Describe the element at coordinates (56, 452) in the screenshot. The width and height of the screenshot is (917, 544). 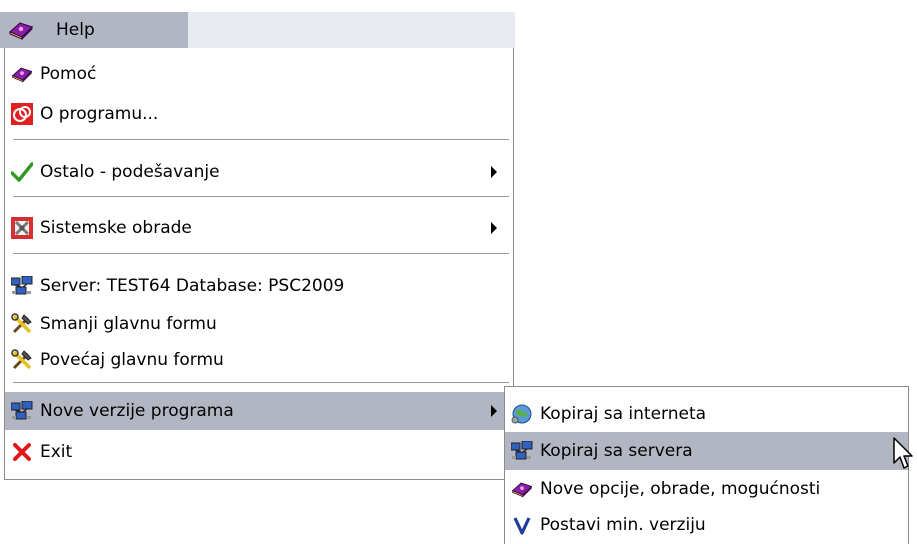
I see `menu-item-label: Exit` at that location.